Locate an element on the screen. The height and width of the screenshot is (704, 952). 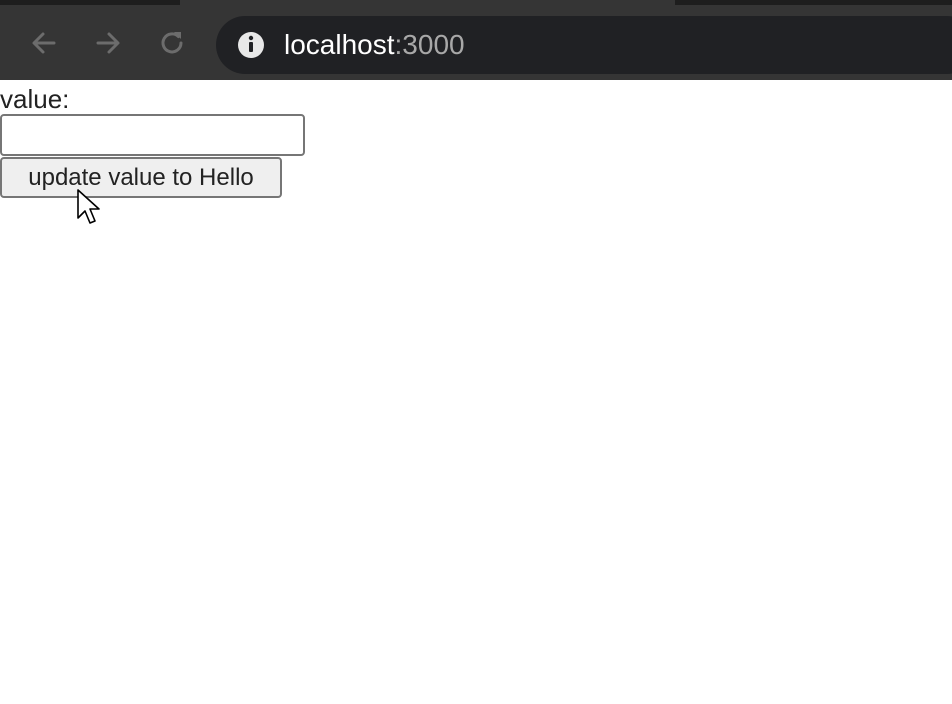
forward-button is located at coordinates (108, 43).